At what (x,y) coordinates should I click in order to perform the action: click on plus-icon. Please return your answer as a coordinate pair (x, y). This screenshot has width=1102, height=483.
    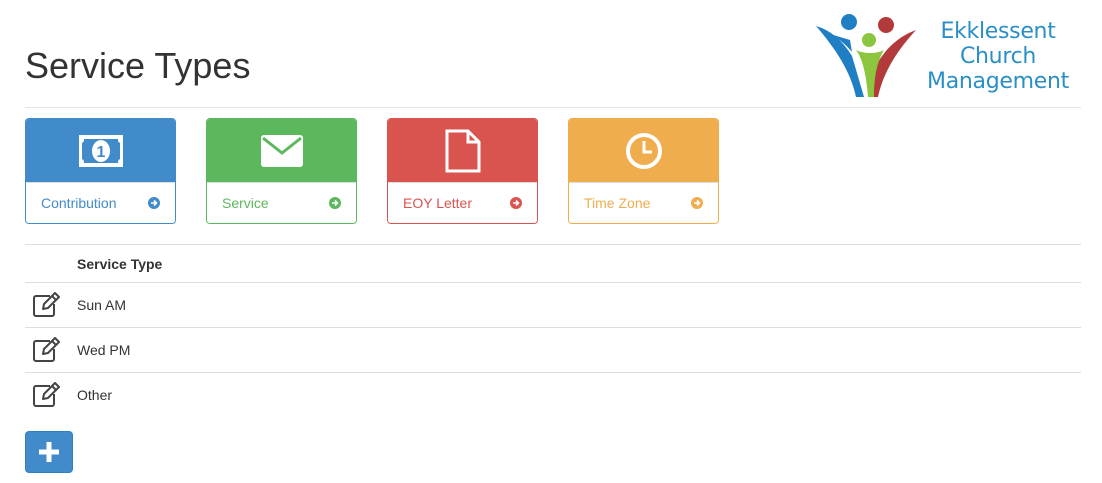
    Looking at the image, I should click on (49, 452).